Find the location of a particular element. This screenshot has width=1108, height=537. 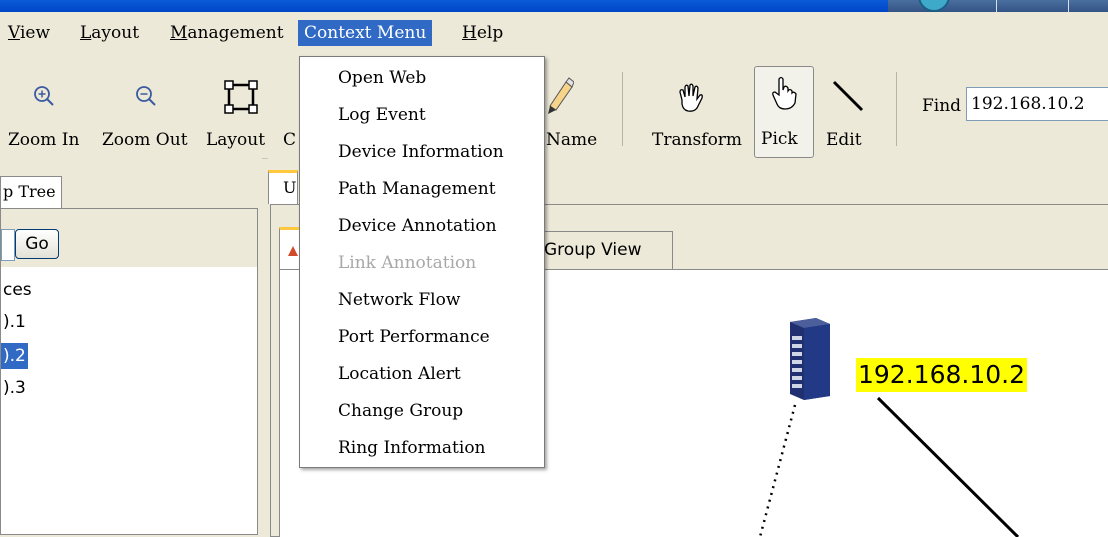

layout-label: Layout is located at coordinates (236, 140).